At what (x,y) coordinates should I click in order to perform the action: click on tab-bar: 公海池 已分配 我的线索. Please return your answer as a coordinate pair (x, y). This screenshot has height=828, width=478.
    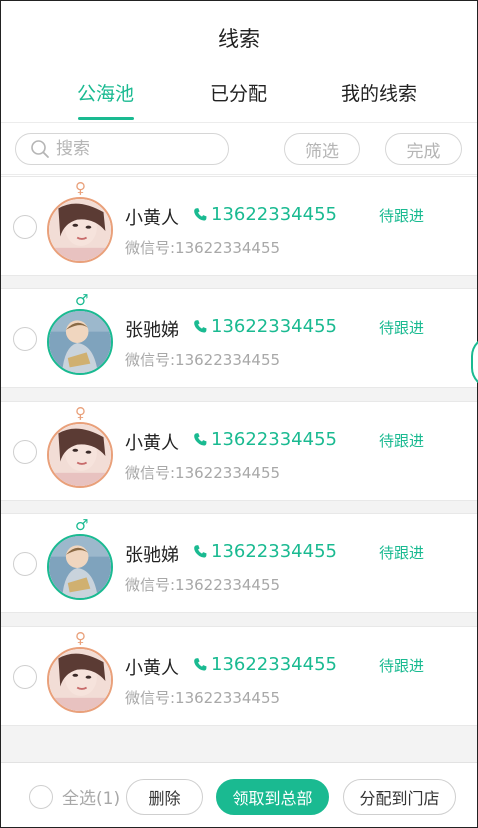
    Looking at the image, I should click on (239, 101).